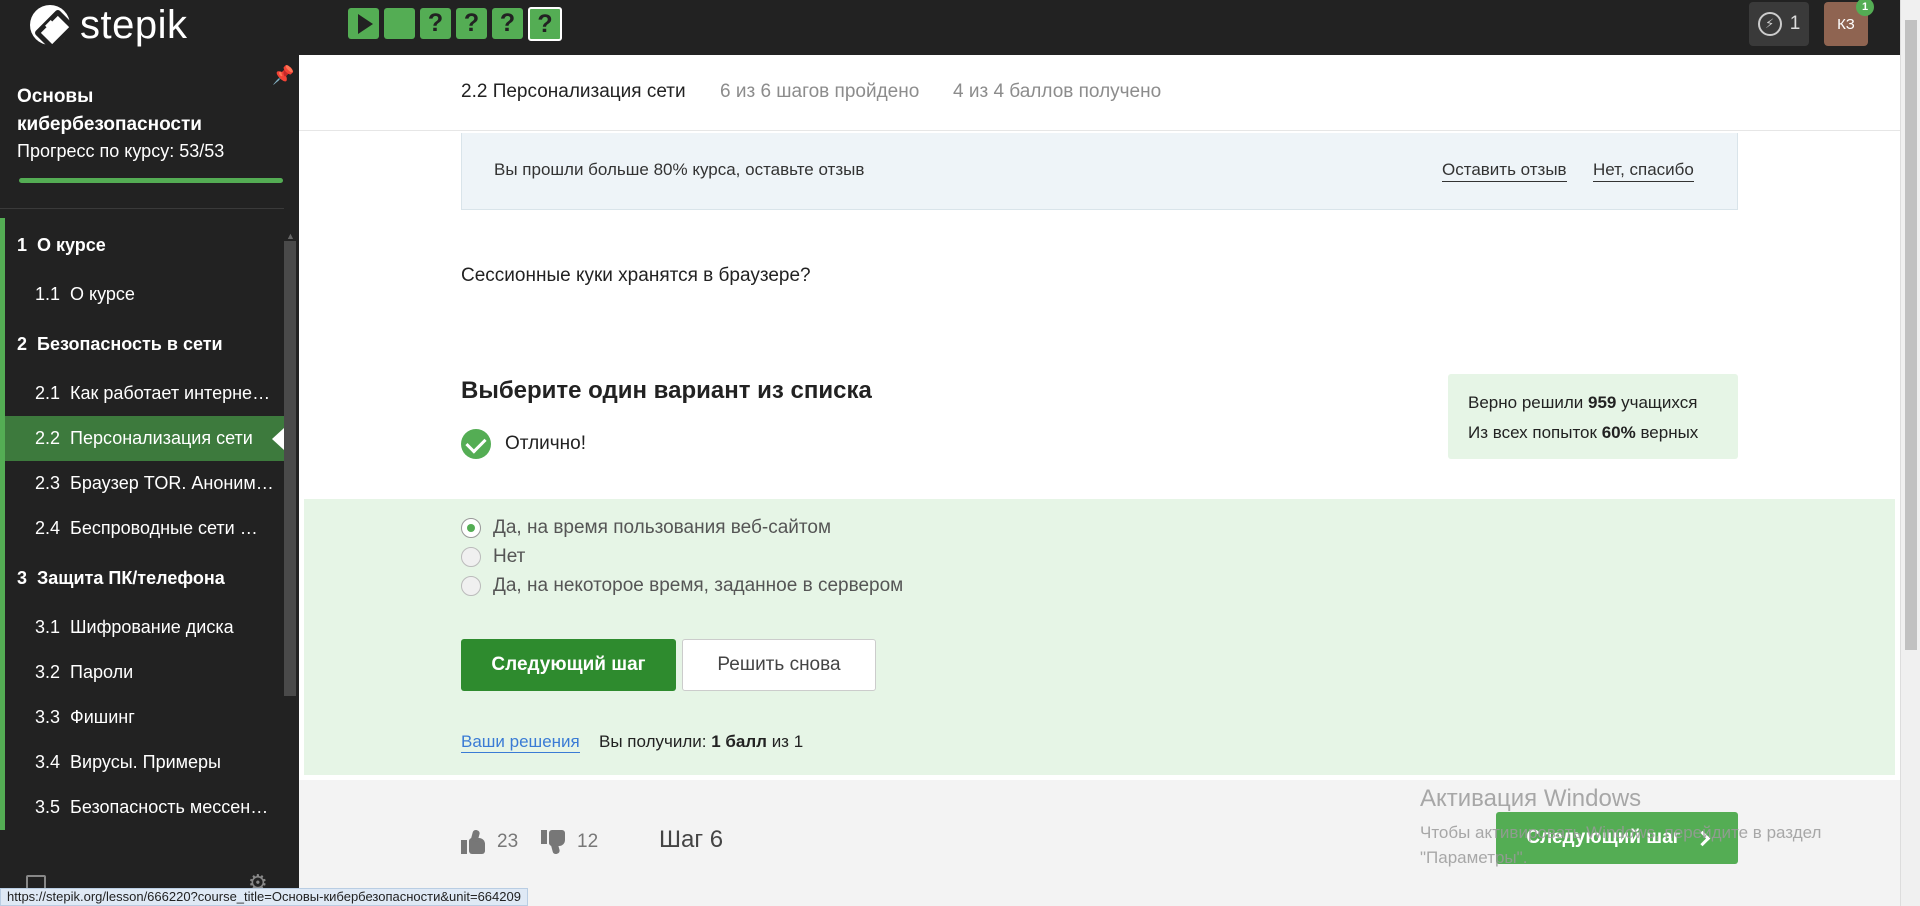 This screenshot has height=906, width=1920. Describe the element at coordinates (653, 741) in the screenshot. I see `result-prefix: Вы получили:` at that location.